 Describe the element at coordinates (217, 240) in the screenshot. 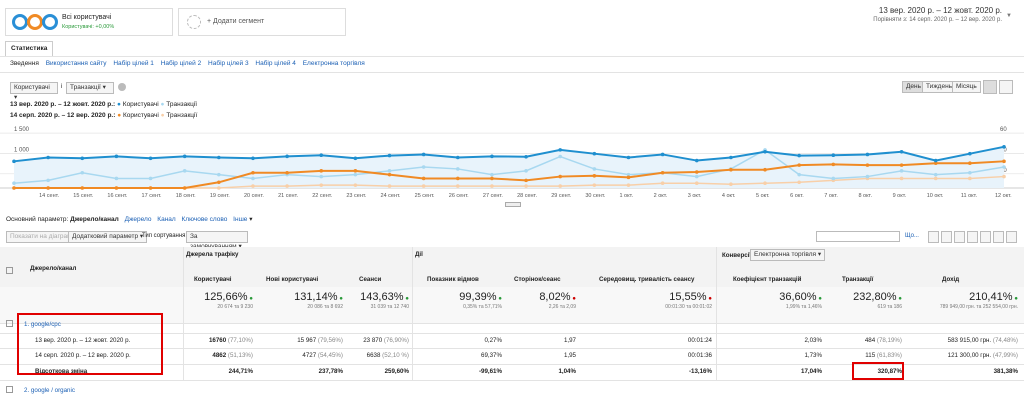

I see `sort-type-select: За замовчуванням ▾` at that location.